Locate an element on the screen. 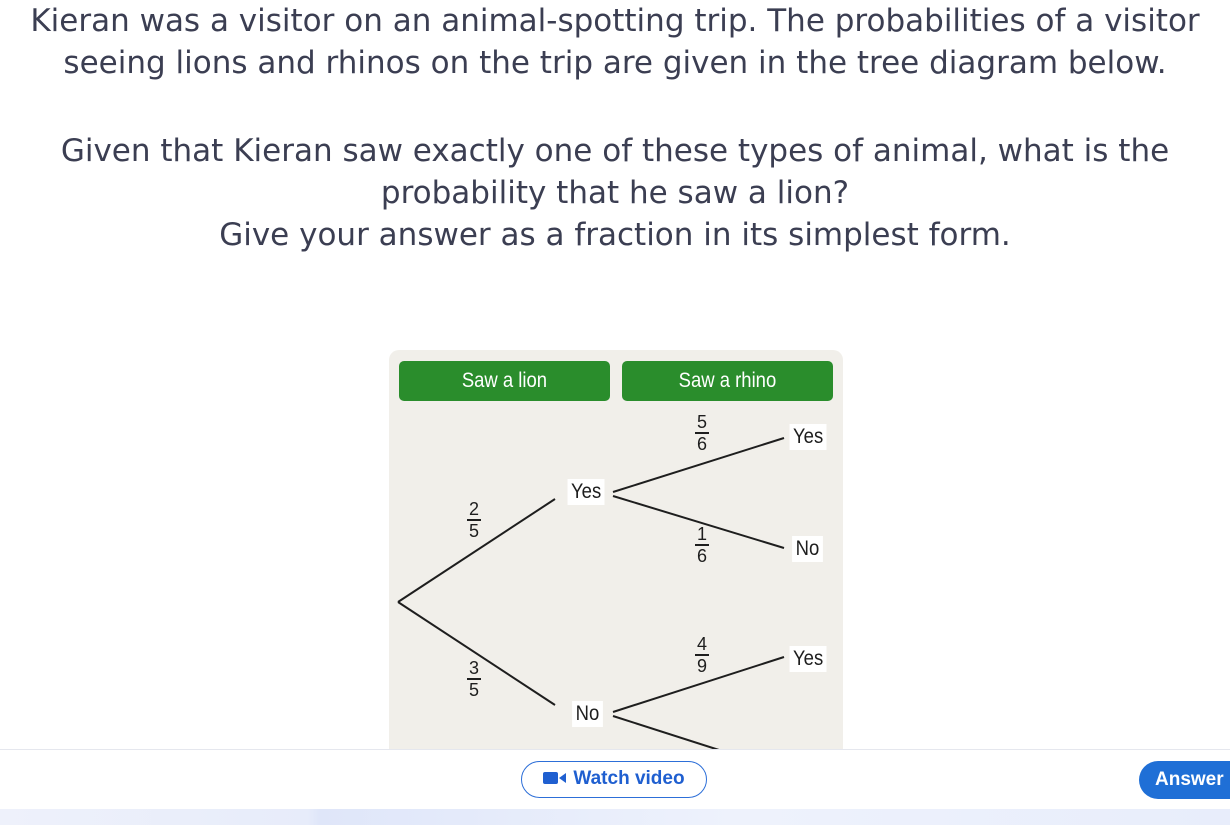  node-rhino-yes-2: Yes is located at coordinates (808, 659).